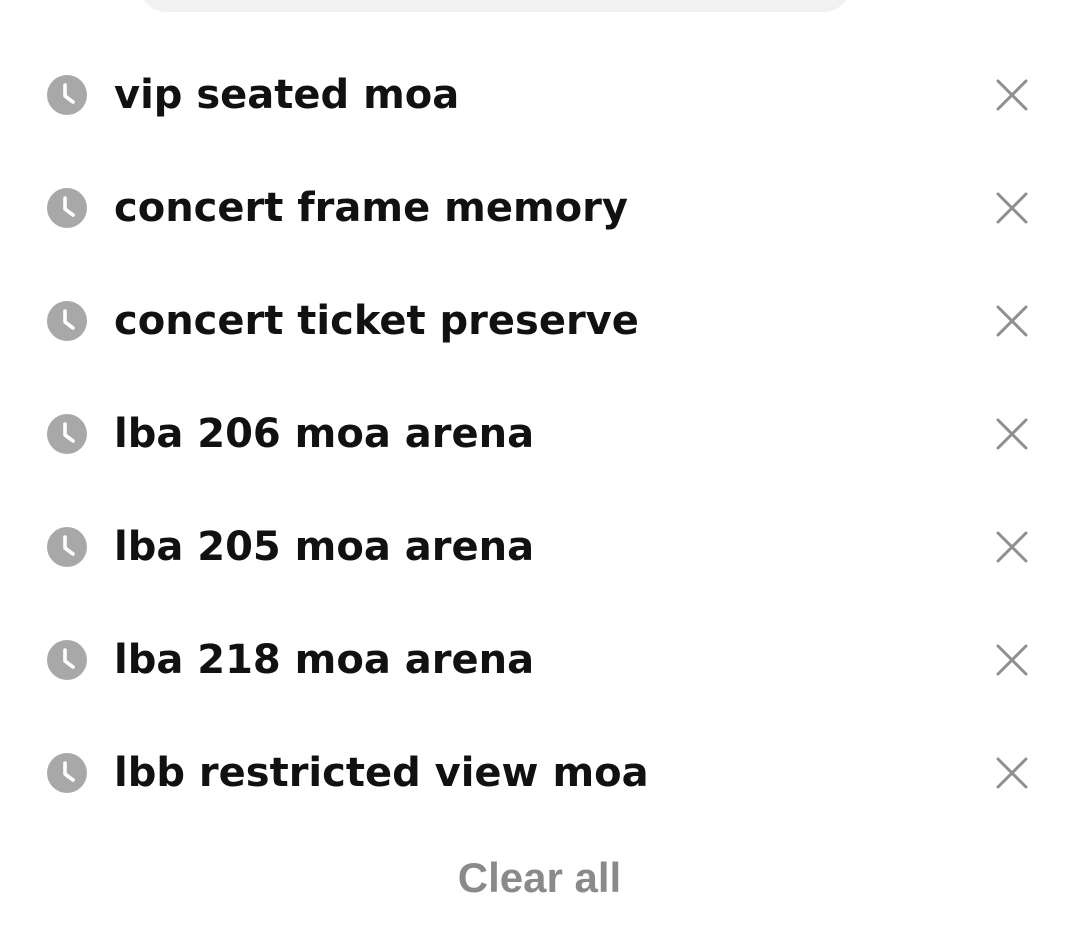 The width and height of the screenshot is (1079, 934). Describe the element at coordinates (539, 878) in the screenshot. I see `clear-all-button: Clear all` at that location.